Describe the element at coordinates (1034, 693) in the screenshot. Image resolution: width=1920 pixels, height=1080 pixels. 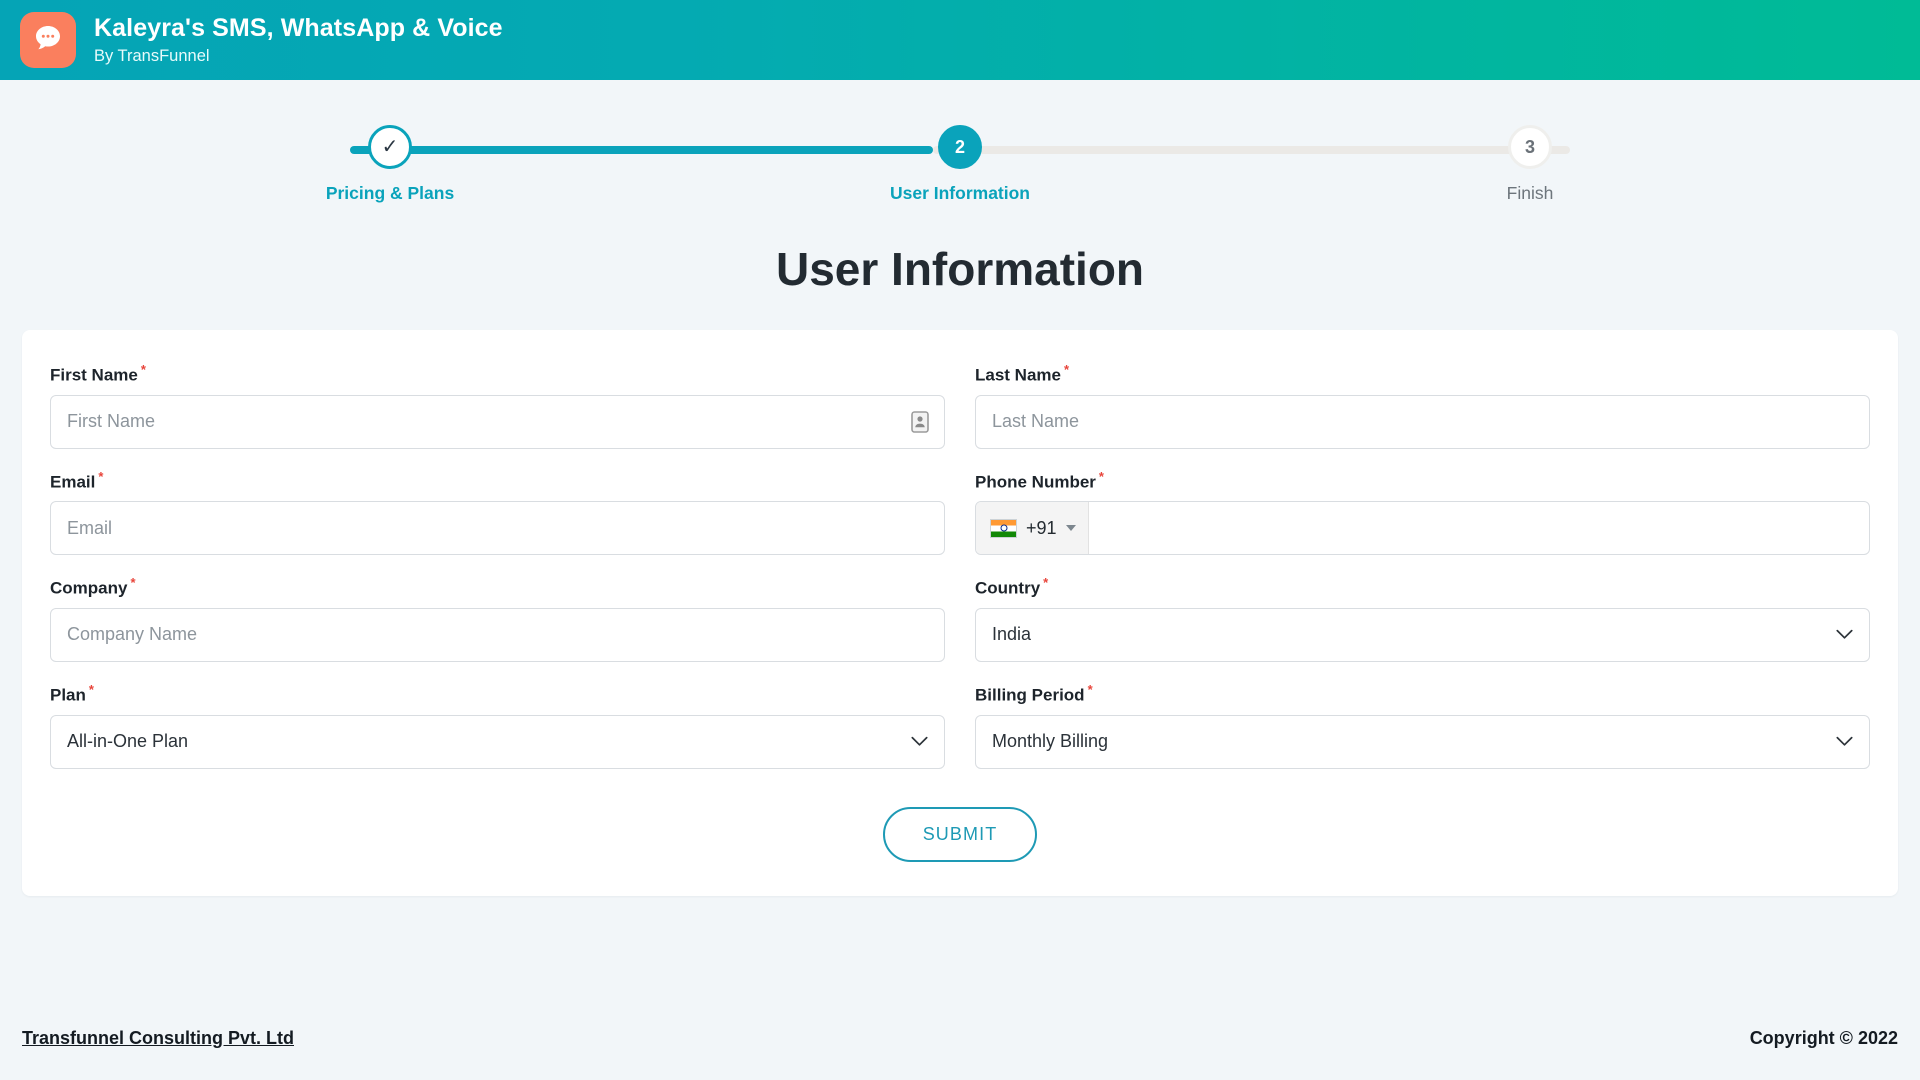
I see `billing-period-label: Billing Period *` at that location.